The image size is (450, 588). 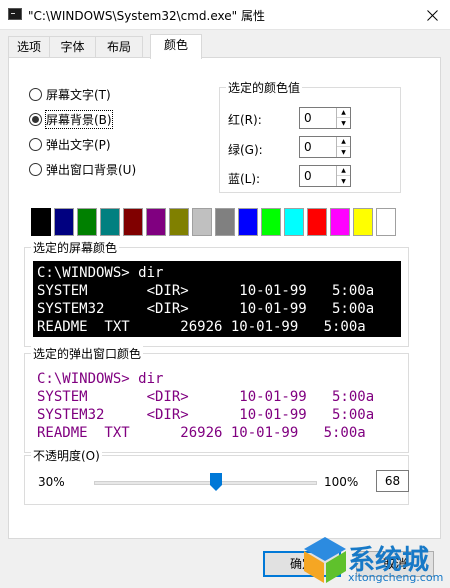 I want to click on opacity-max-label: 100%, so click(x=341, y=482).